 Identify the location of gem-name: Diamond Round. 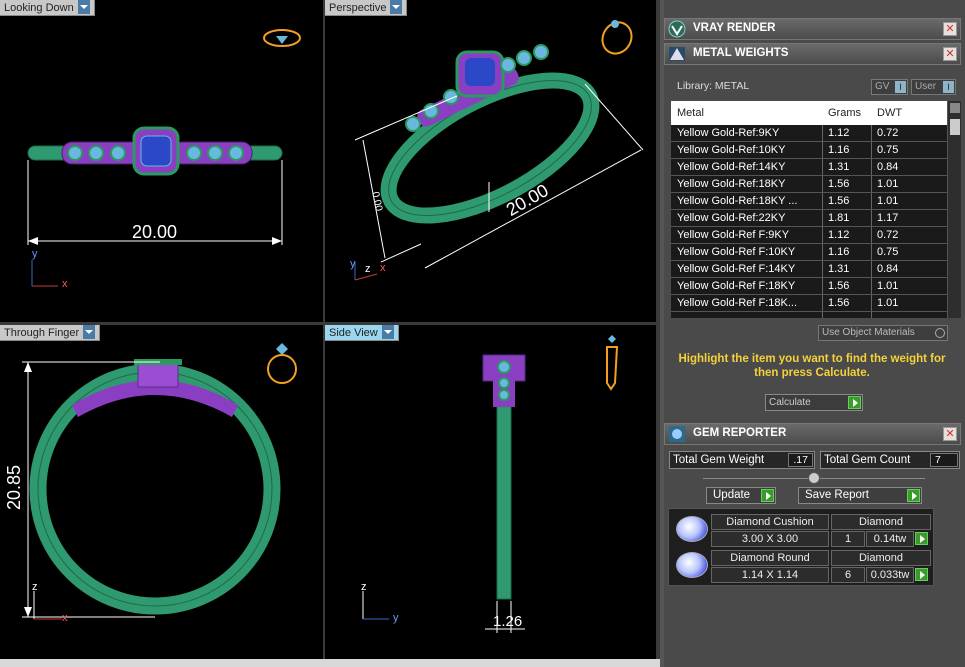
(770, 558).